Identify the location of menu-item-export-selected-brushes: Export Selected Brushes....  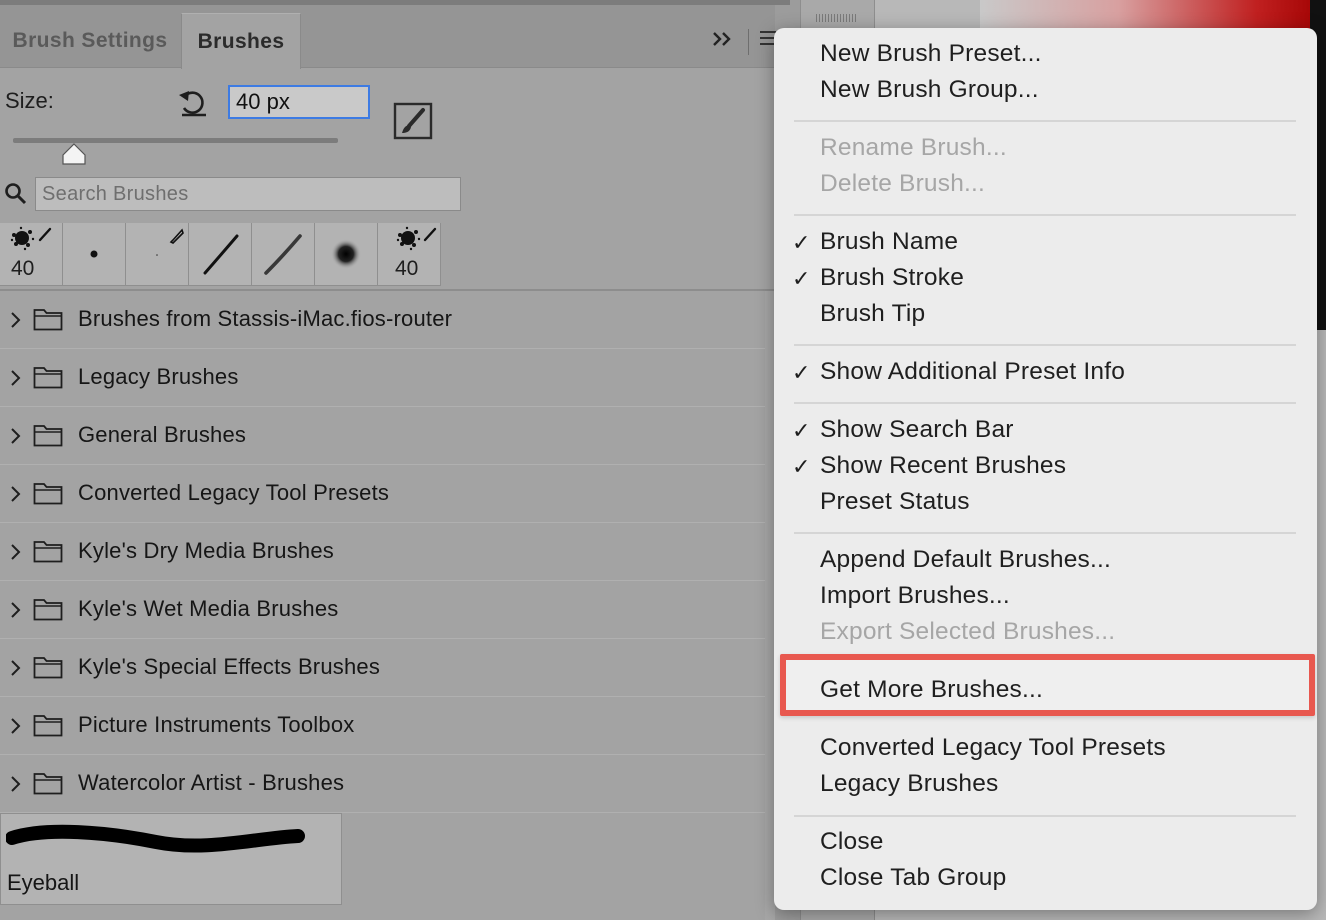
(968, 631).